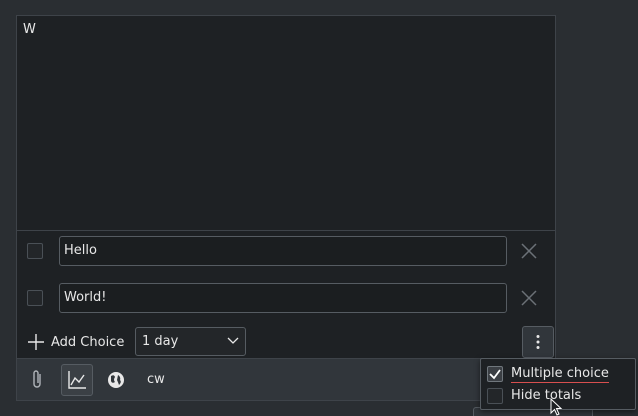 Image resolution: width=638 pixels, height=416 pixels. I want to click on duration-value: 1 day, so click(160, 341).